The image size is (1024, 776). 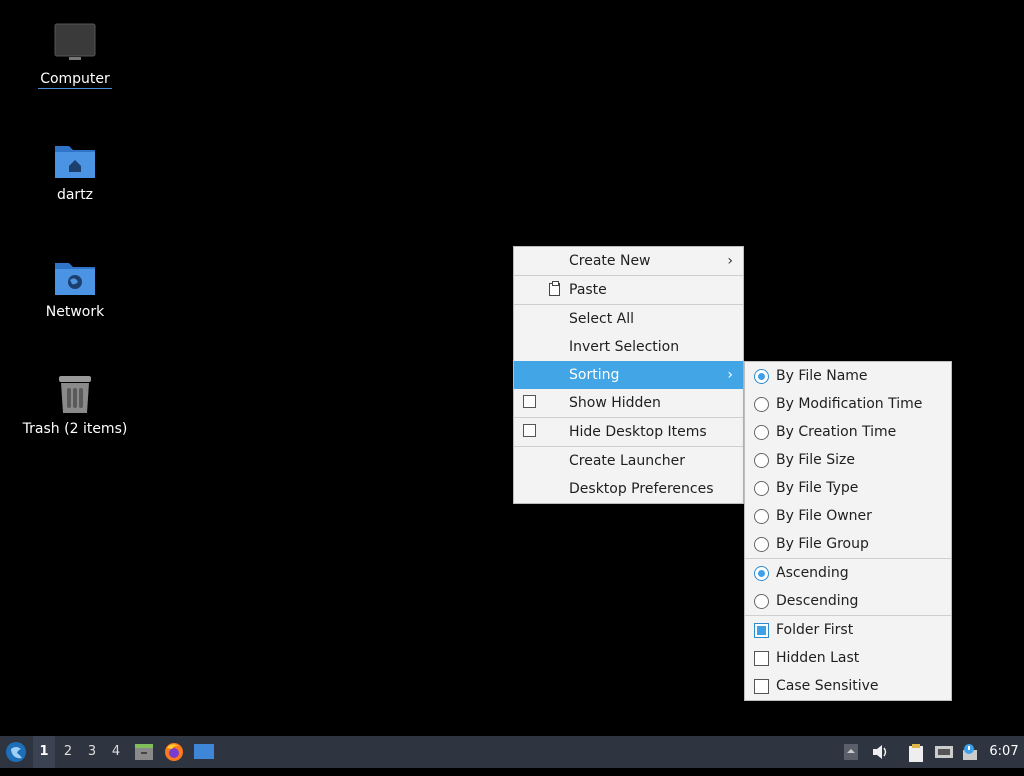 What do you see at coordinates (848, 658) in the screenshot?
I see `option-hidden-last: Hidden Last` at bounding box center [848, 658].